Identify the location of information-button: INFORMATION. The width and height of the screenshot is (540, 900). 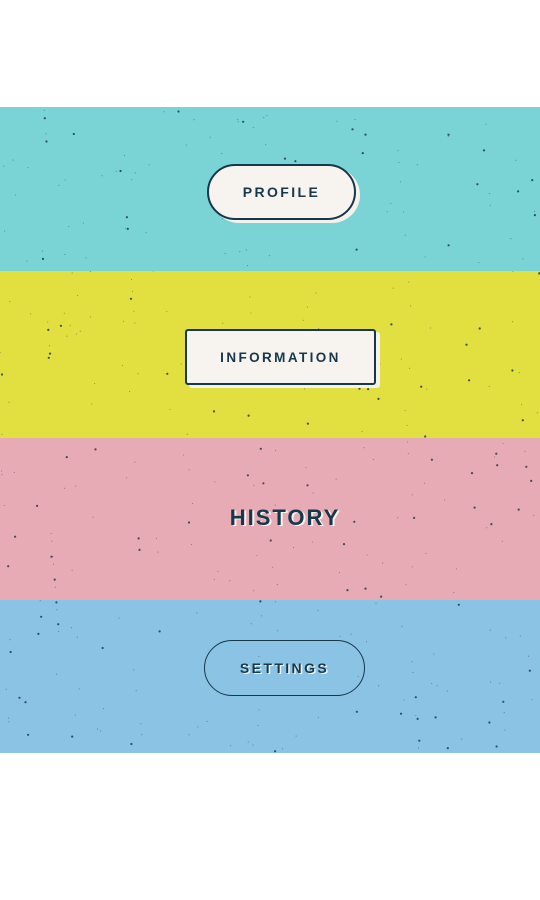
(280, 357).